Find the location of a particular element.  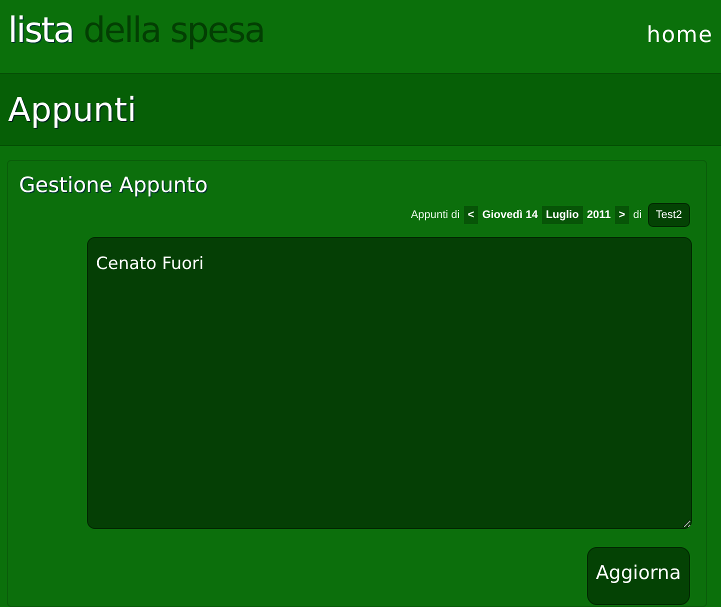

day-label: Giovedì 14 is located at coordinates (510, 215).